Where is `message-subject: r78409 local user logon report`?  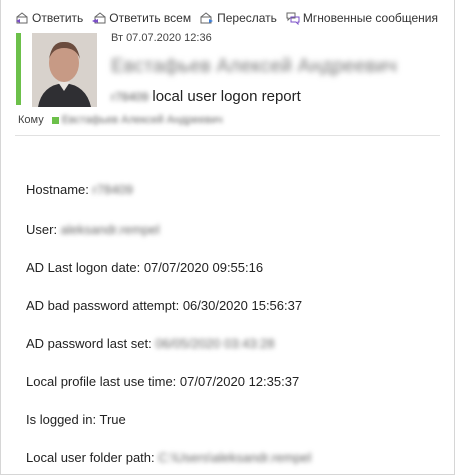 message-subject: r78409 local user logon report is located at coordinates (206, 96).